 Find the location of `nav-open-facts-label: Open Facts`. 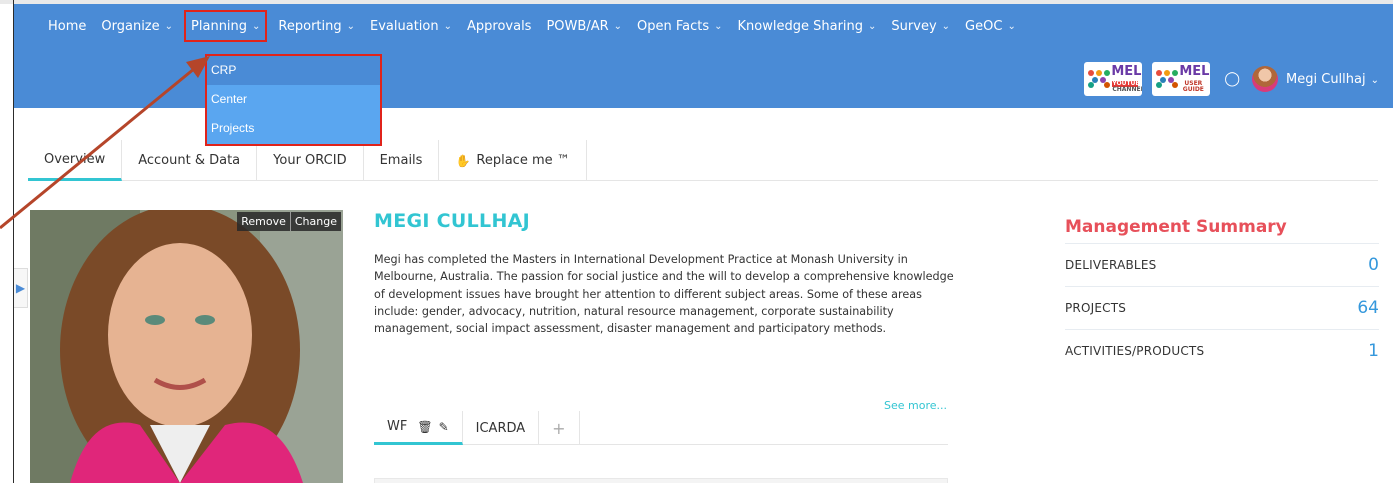

nav-open-facts-label: Open Facts is located at coordinates (673, 26).